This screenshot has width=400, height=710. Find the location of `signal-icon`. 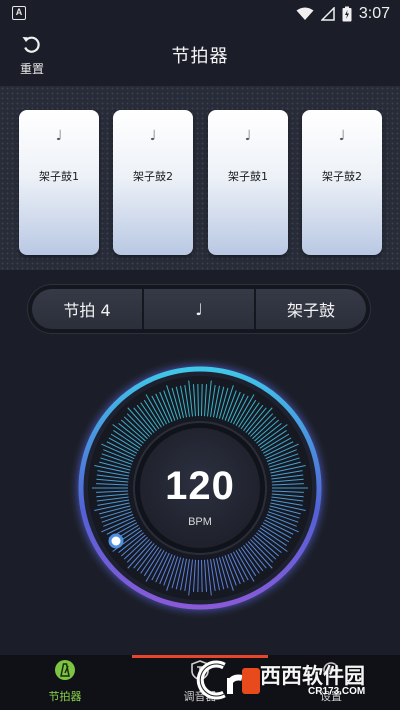

signal-icon is located at coordinates (327, 14).